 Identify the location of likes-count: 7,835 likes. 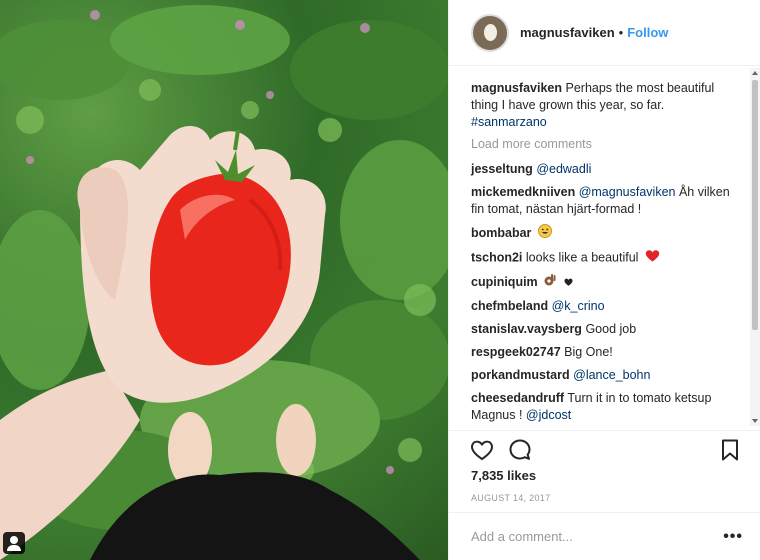
(503, 475).